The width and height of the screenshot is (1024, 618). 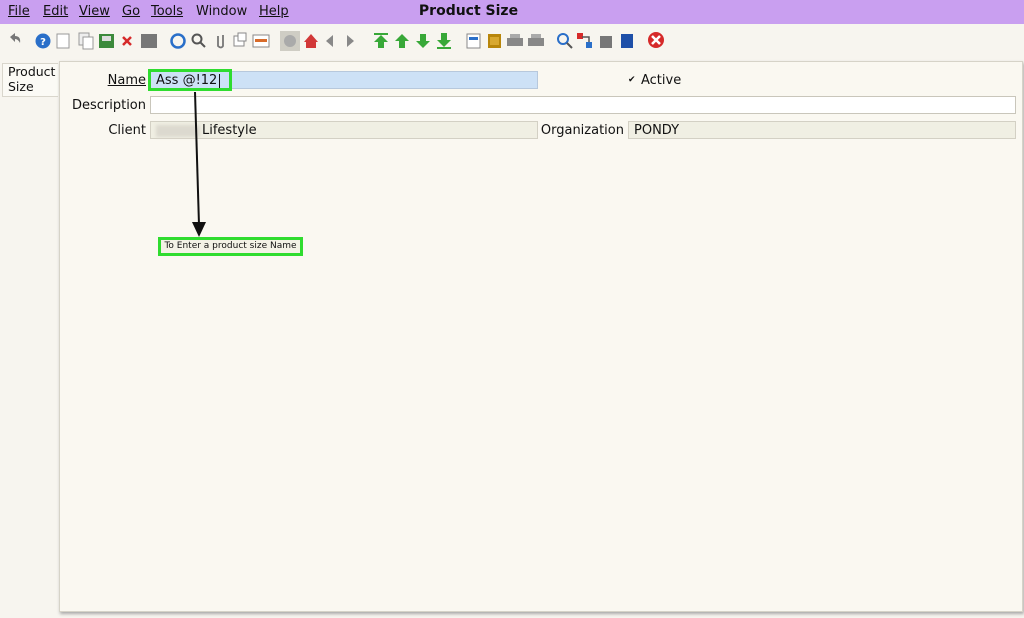 What do you see at coordinates (402, 41) in the screenshot?
I see `previous-record-icon` at bounding box center [402, 41].